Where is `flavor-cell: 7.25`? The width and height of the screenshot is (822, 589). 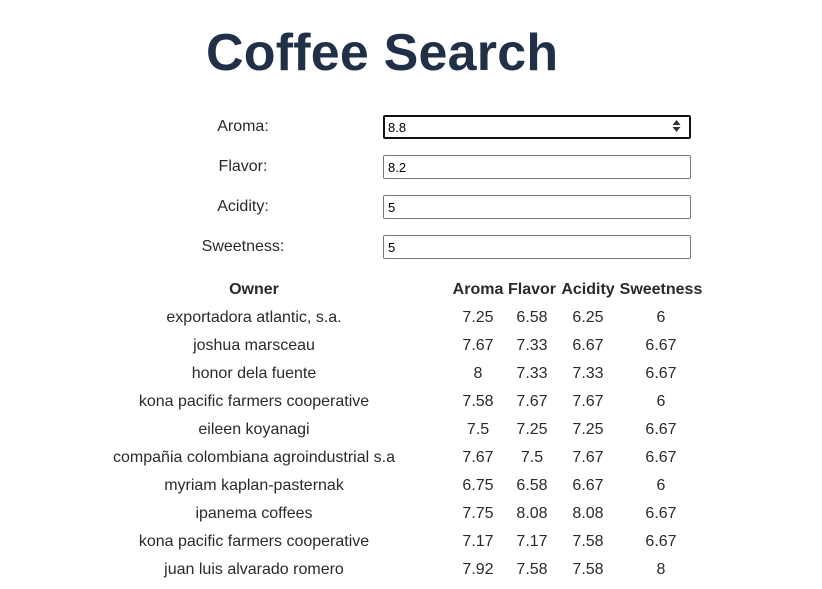 flavor-cell: 7.25 is located at coordinates (532, 429).